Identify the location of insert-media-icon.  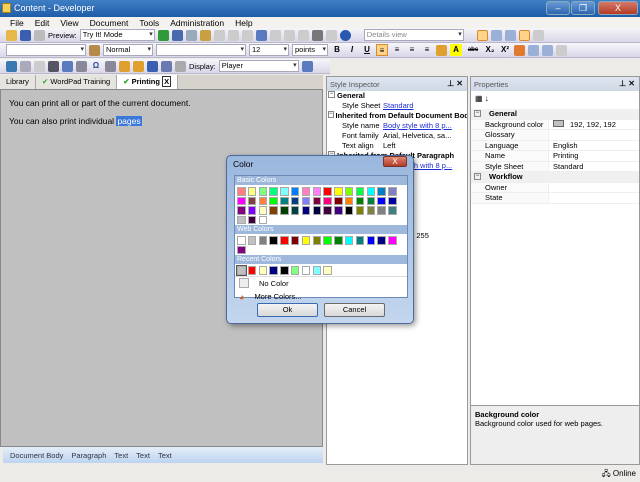
(138, 66).